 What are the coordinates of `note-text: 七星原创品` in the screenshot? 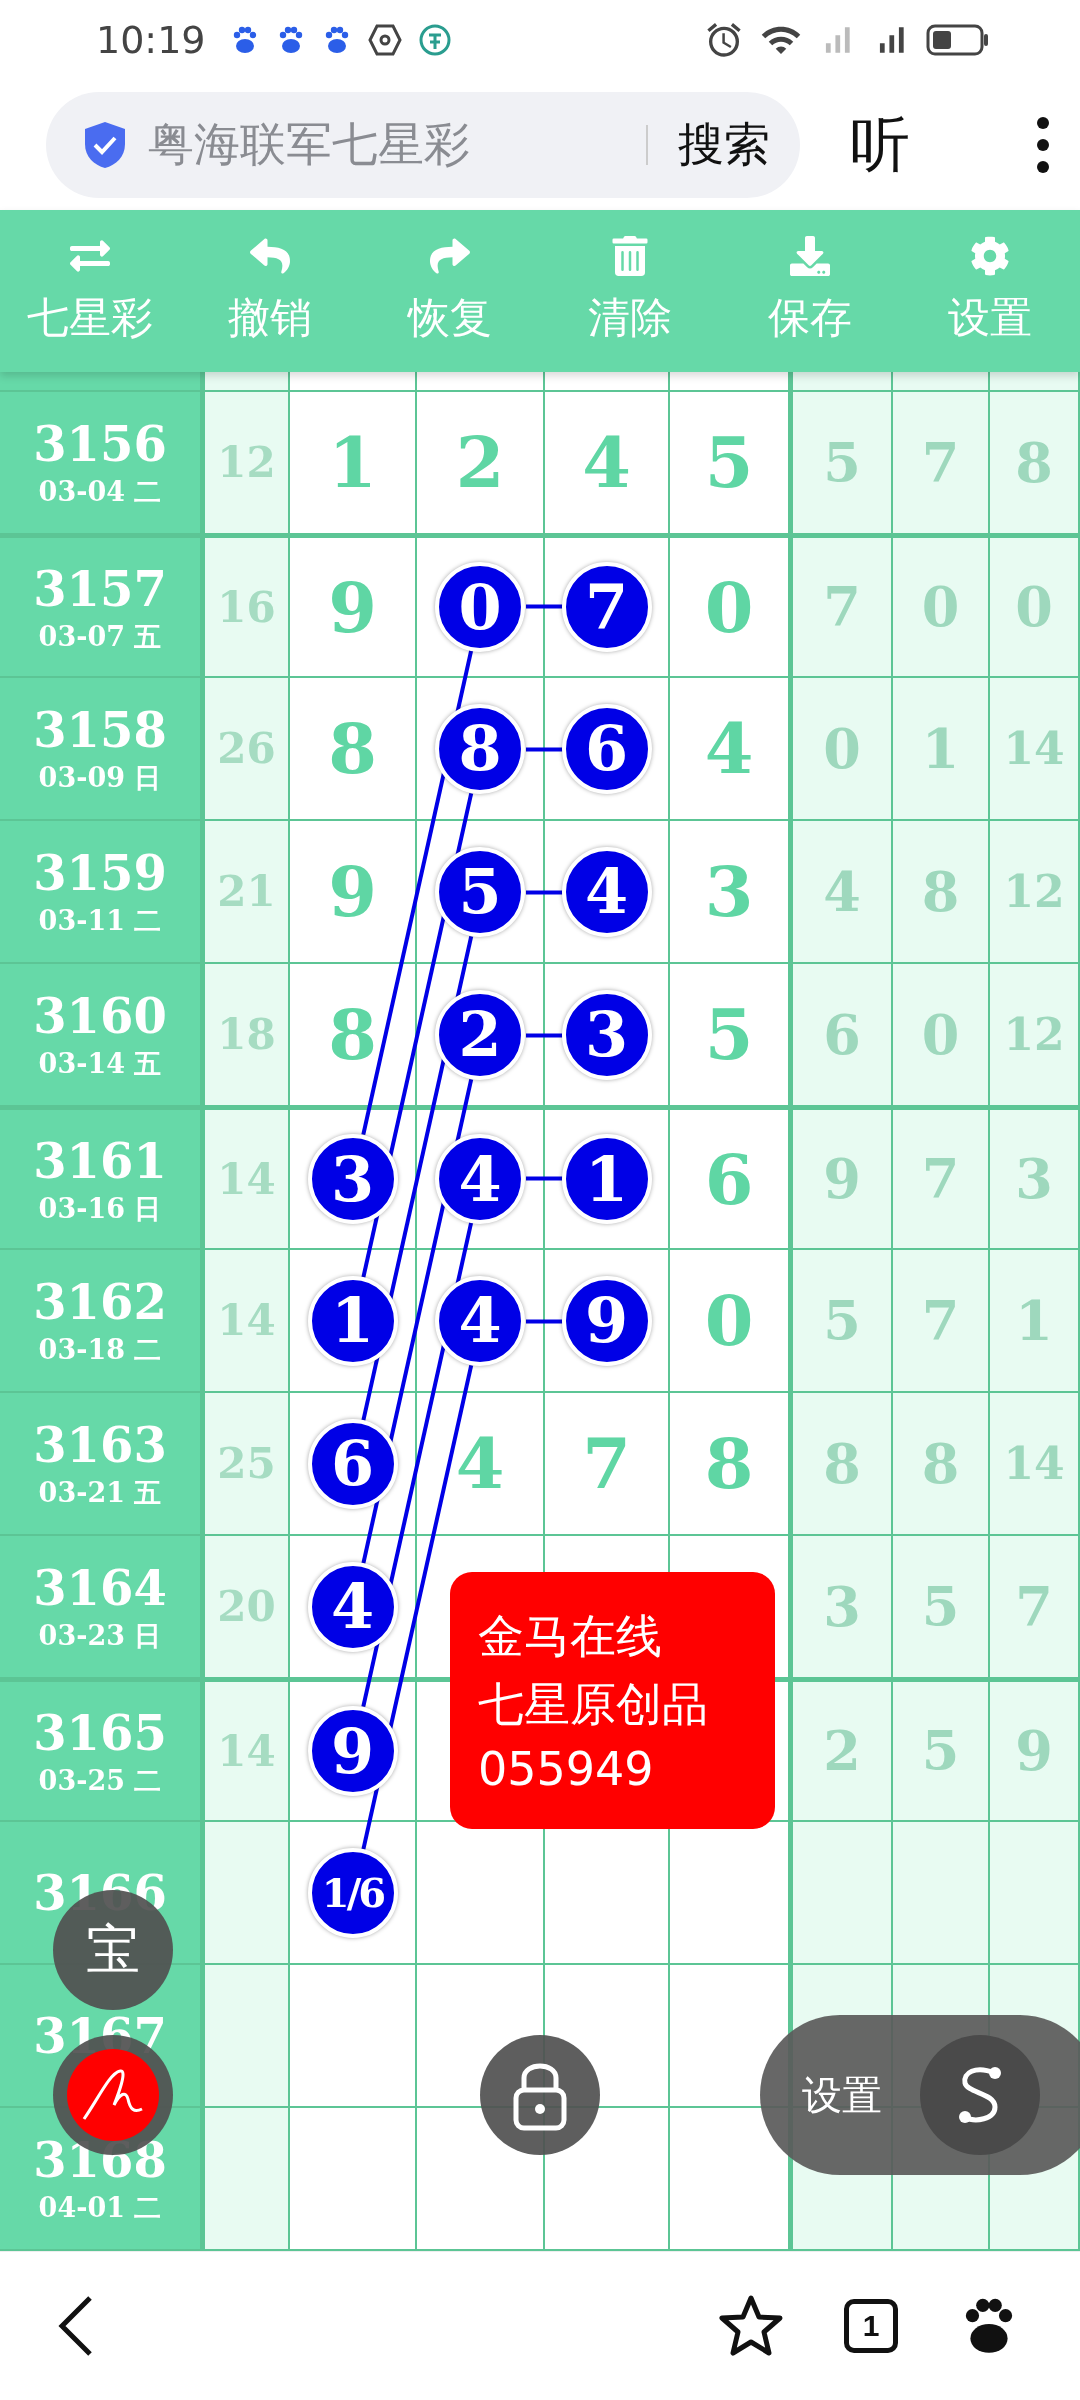 It's located at (593, 1704).